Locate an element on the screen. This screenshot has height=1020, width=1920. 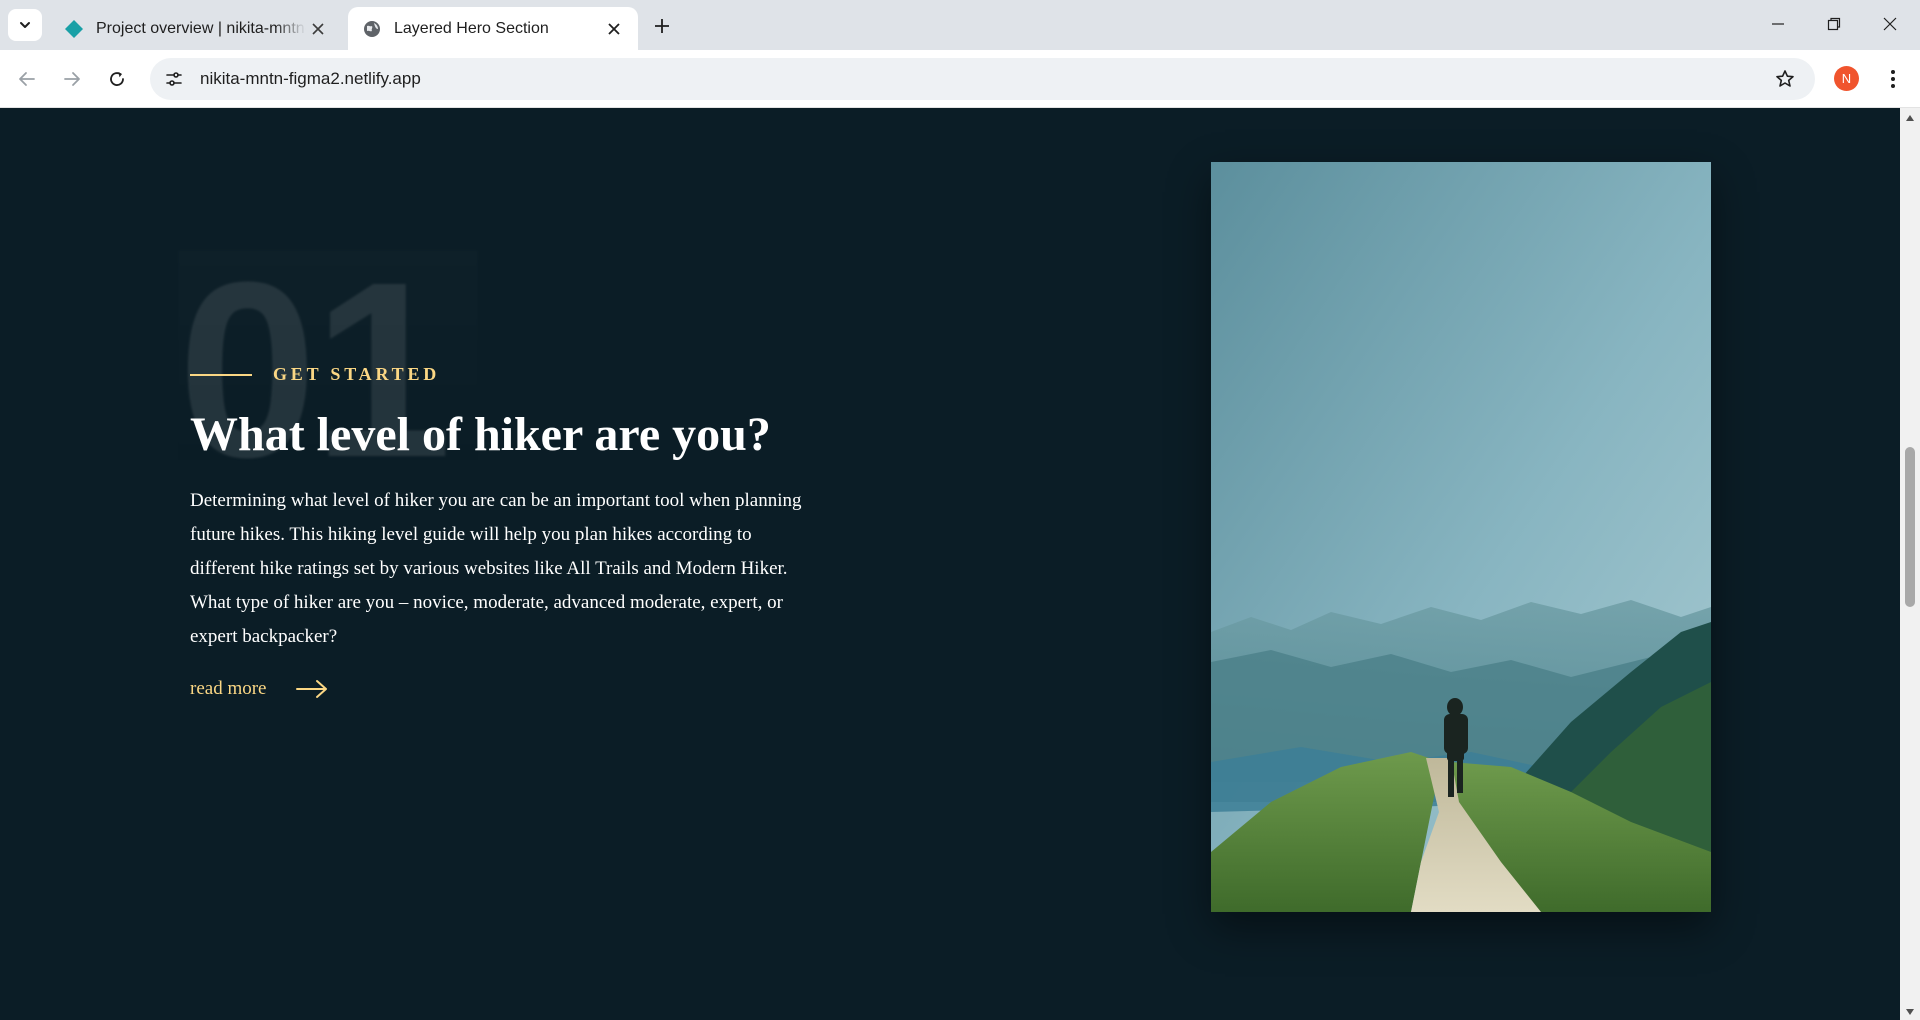
tune-icon is located at coordinates (174, 79).